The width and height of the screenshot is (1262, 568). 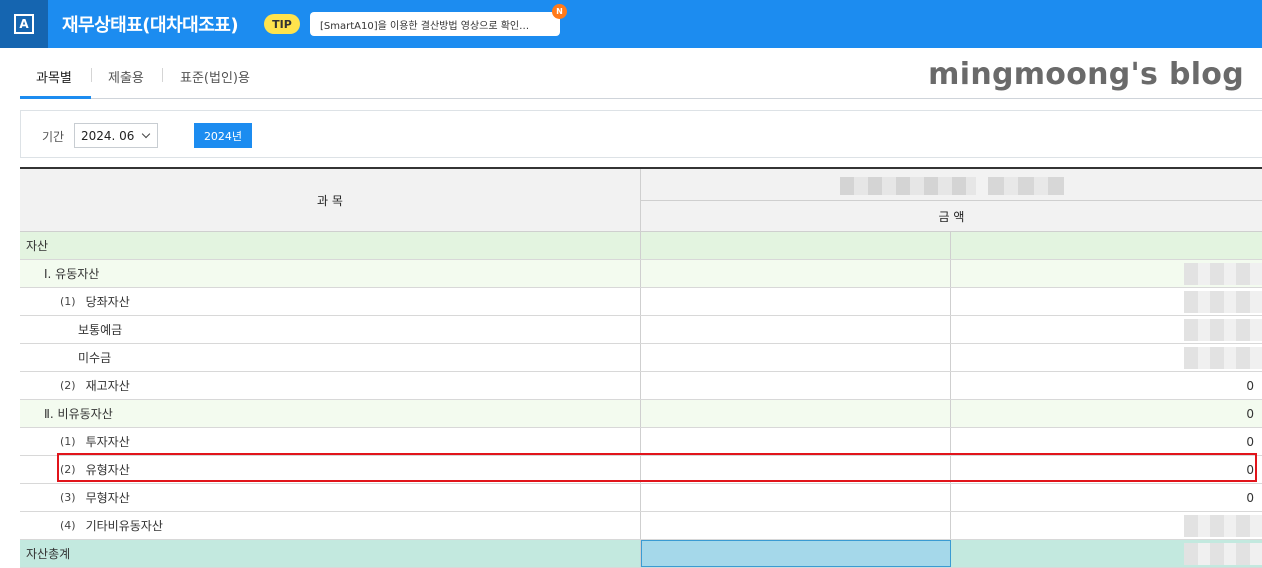 I want to click on table-row: (2) 유형자산 0, so click(x=641, y=470).